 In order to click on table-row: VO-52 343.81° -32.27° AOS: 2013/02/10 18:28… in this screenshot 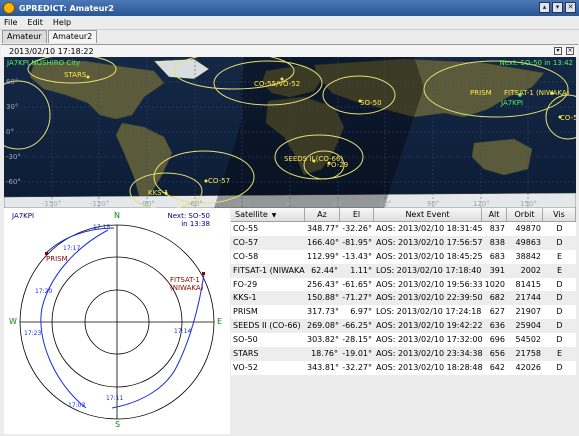, I will do `click(403, 368)`.